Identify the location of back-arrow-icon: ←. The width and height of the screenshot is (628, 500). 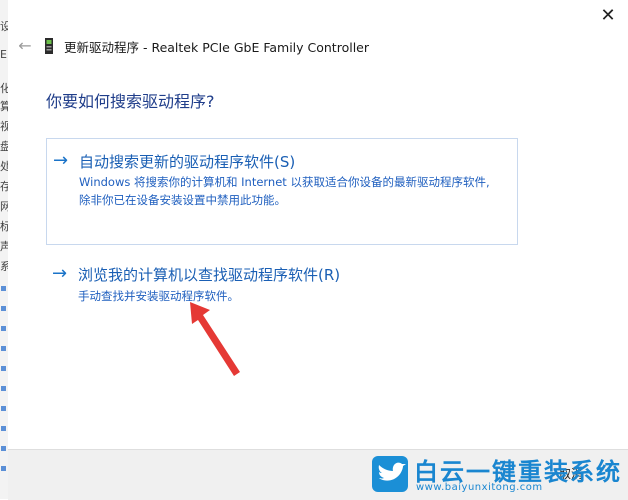
(25, 45).